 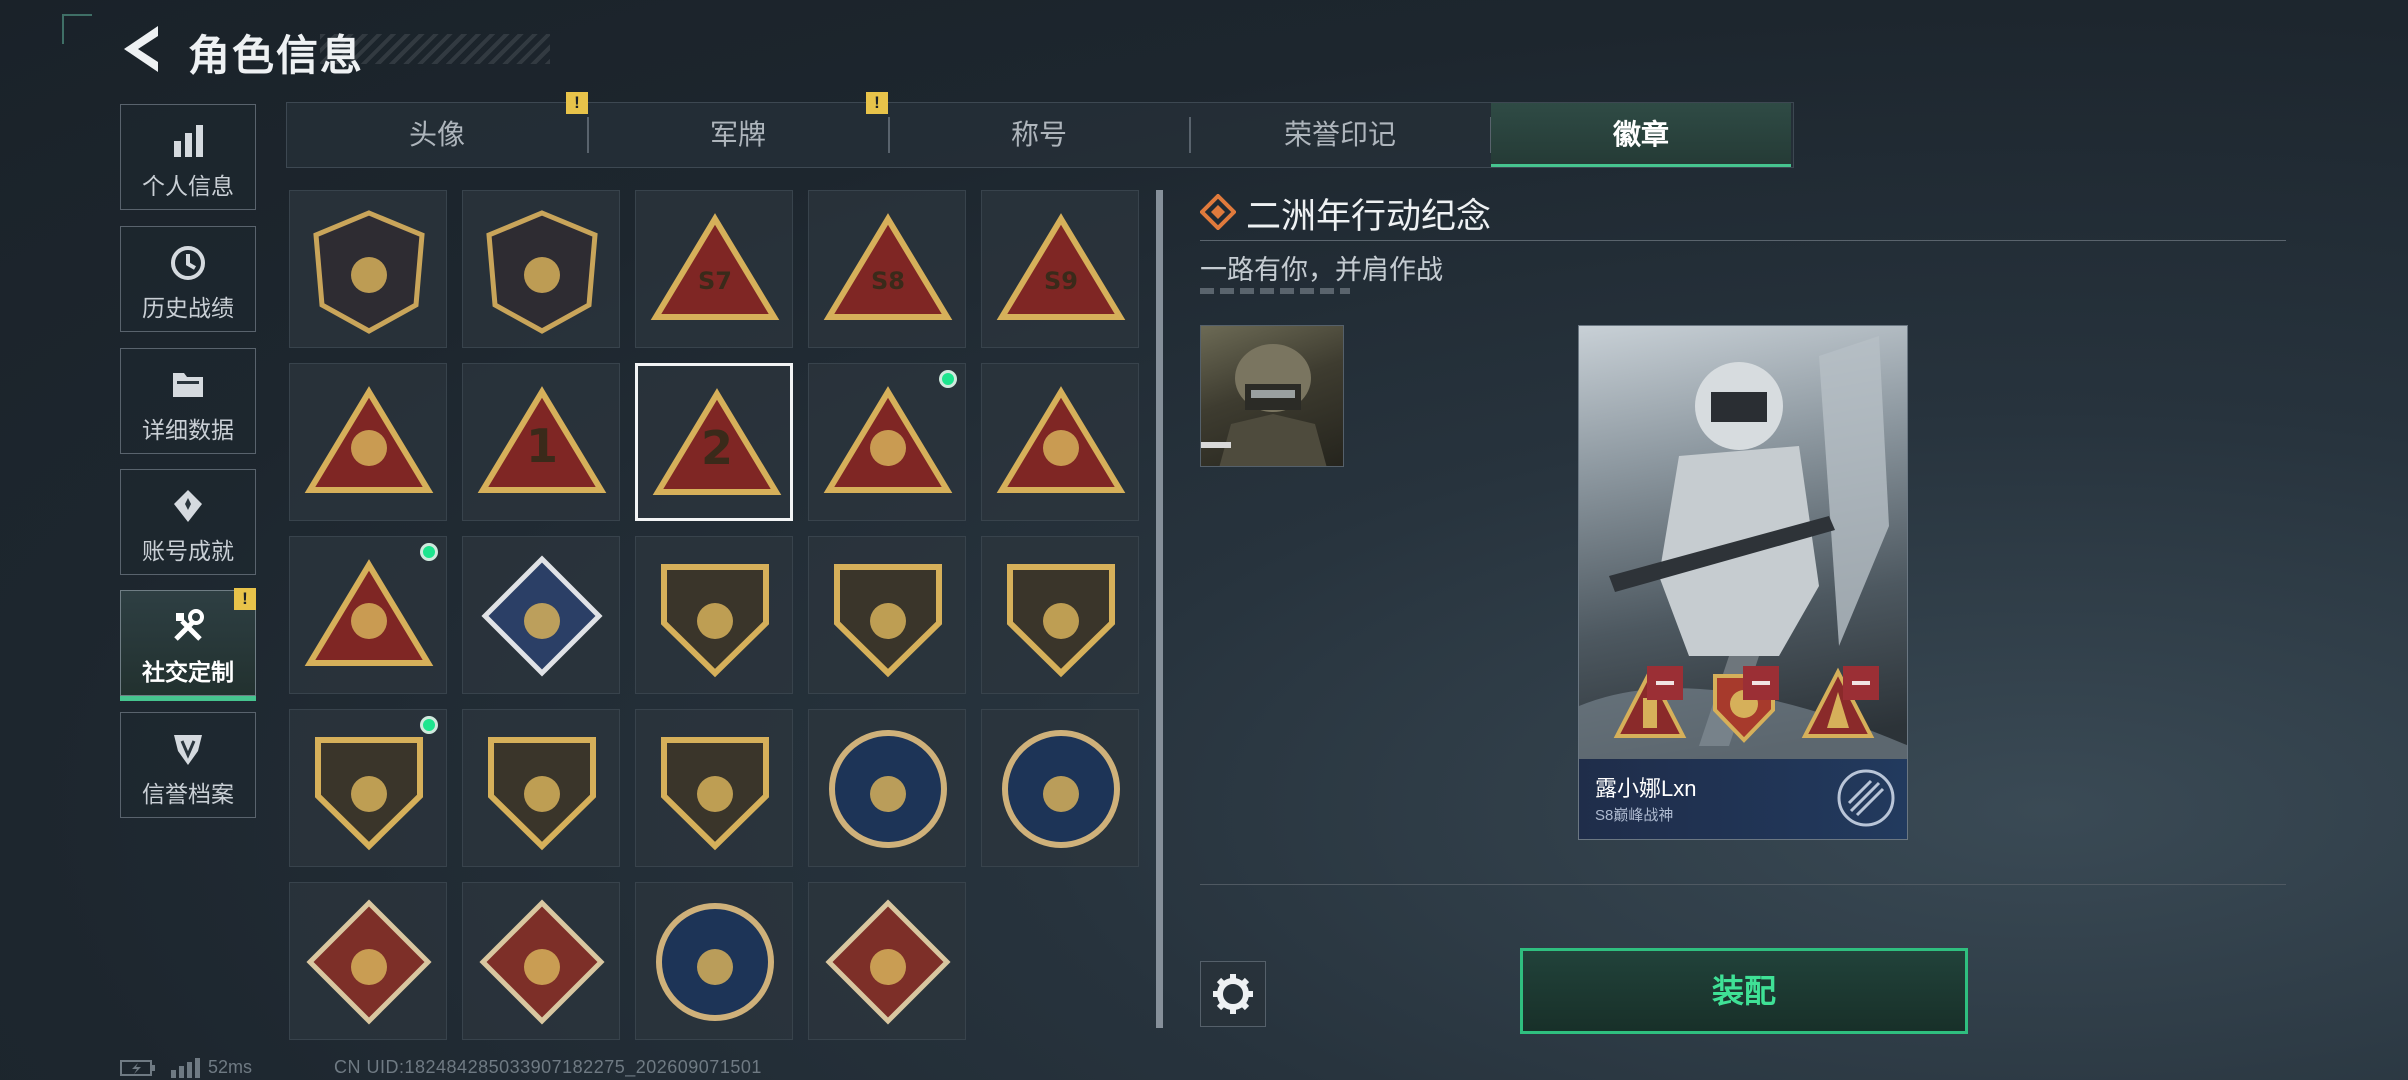 What do you see at coordinates (369, 612) in the screenshot?
I see `badge-rocket-icon` at bounding box center [369, 612].